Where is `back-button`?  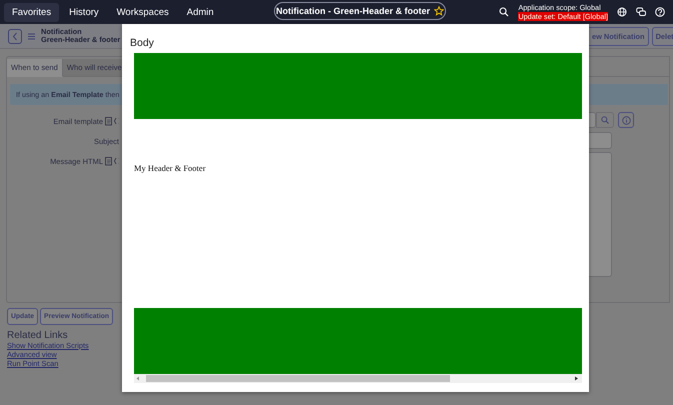
back-button is located at coordinates (15, 36).